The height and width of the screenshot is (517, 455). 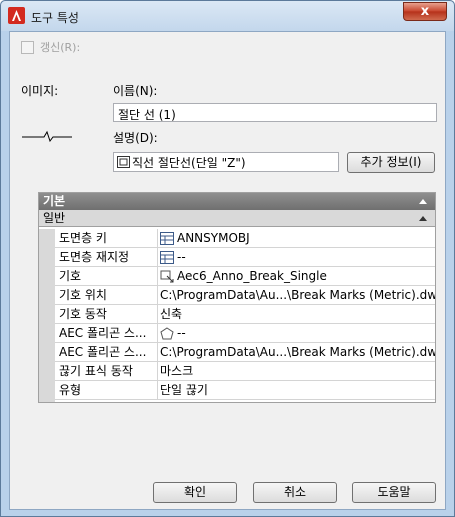 I want to click on text-icon, so click(x=123, y=162).